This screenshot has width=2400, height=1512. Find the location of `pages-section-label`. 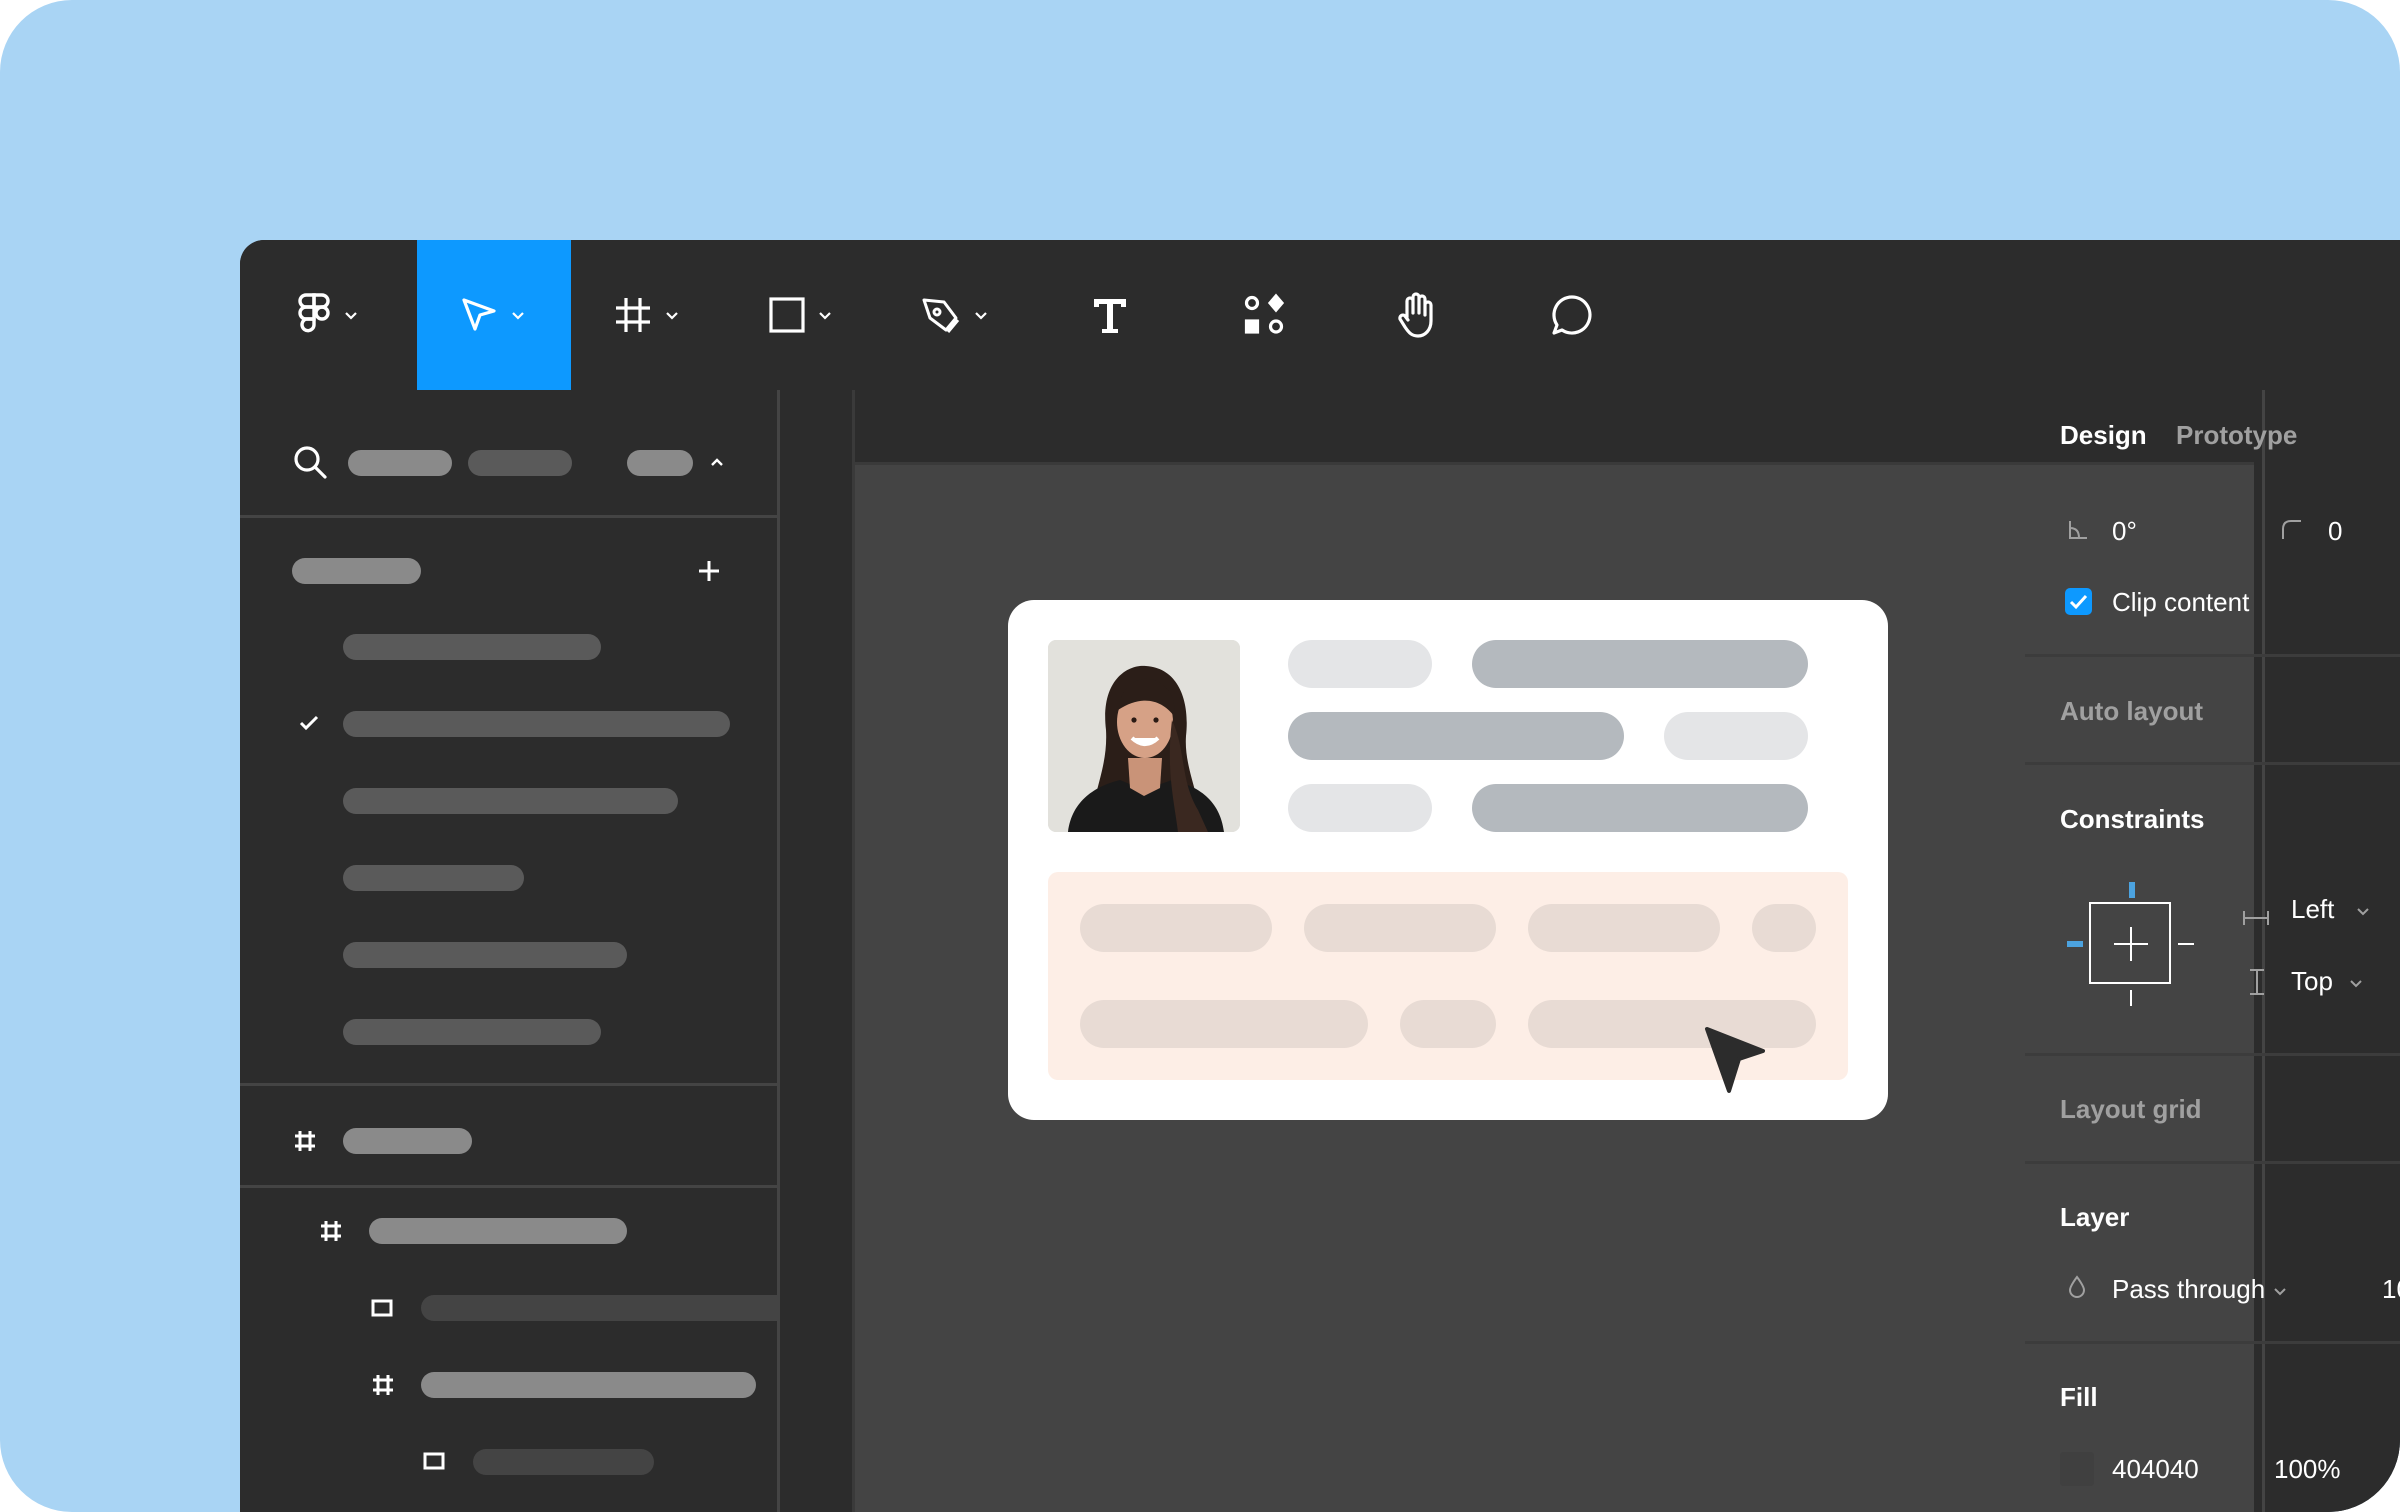

pages-section-label is located at coordinates (356, 571).